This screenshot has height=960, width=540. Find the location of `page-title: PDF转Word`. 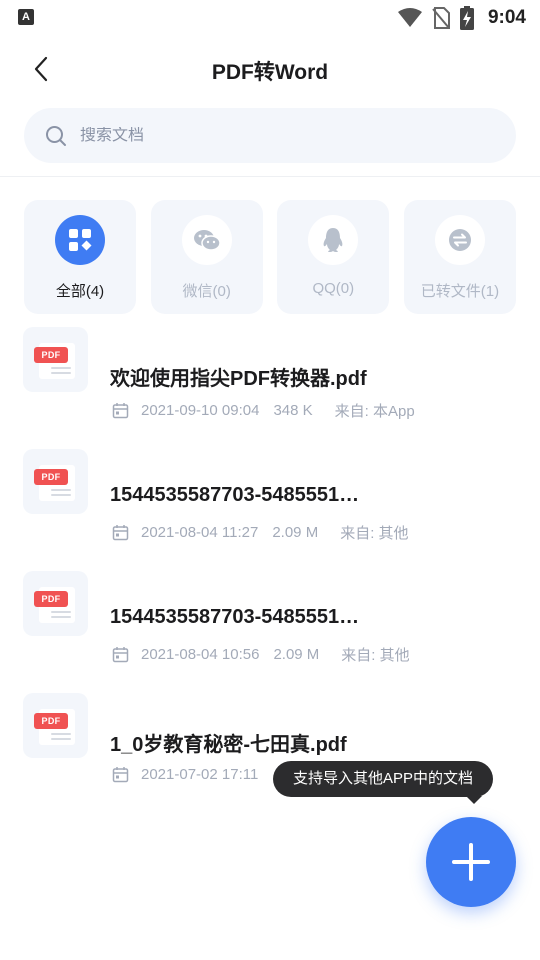

page-title: PDF转Word is located at coordinates (270, 72).